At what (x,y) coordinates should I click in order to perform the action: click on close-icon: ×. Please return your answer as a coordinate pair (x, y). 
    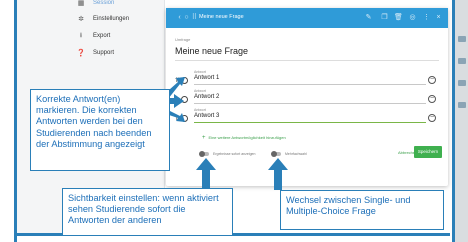
    Looking at the image, I should click on (438, 17).